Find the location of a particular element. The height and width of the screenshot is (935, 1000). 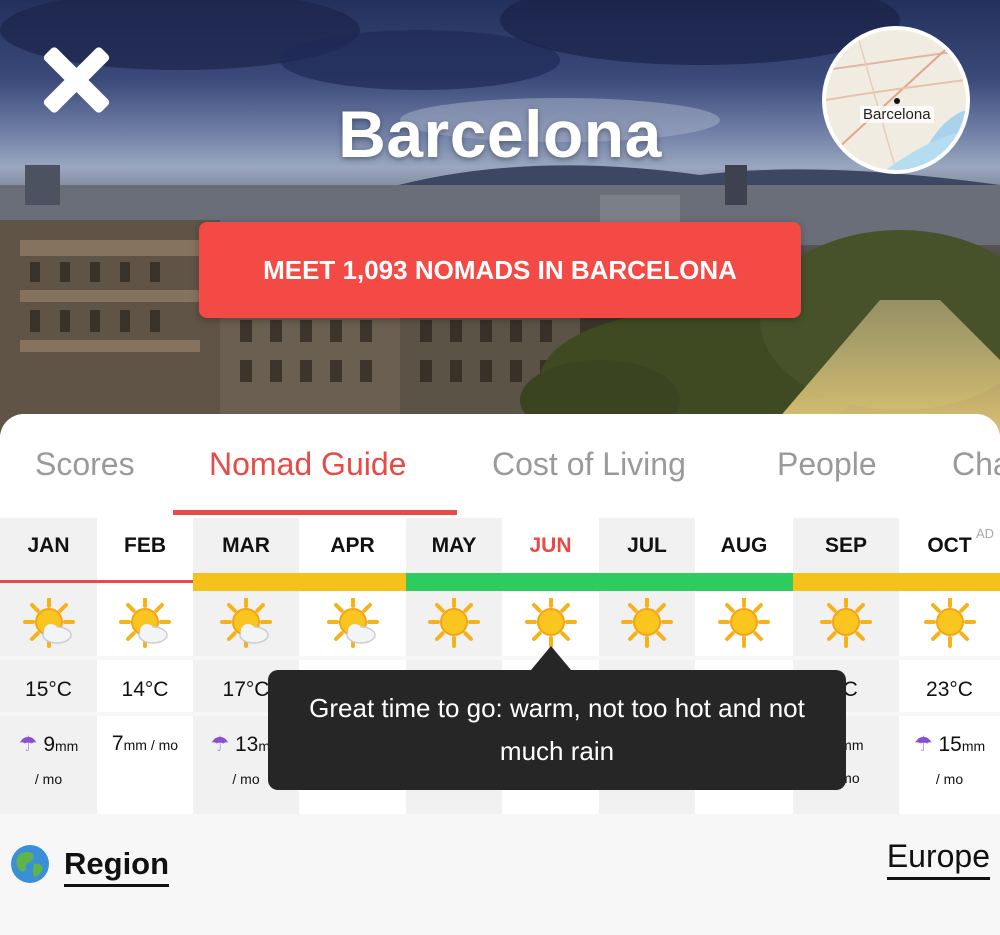

month-name: MAY is located at coordinates (454, 545).